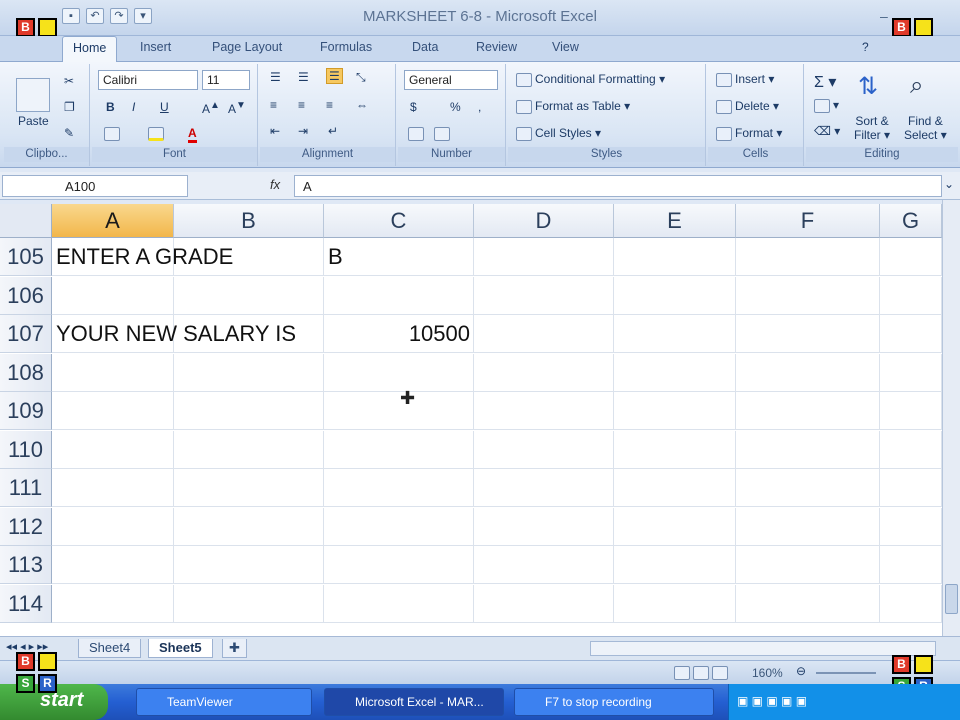 Image resolution: width=960 pixels, height=720 pixels. Describe the element at coordinates (176, 334) in the screenshot. I see `cell-a-text: YOUR NEW SALARY IS` at that location.